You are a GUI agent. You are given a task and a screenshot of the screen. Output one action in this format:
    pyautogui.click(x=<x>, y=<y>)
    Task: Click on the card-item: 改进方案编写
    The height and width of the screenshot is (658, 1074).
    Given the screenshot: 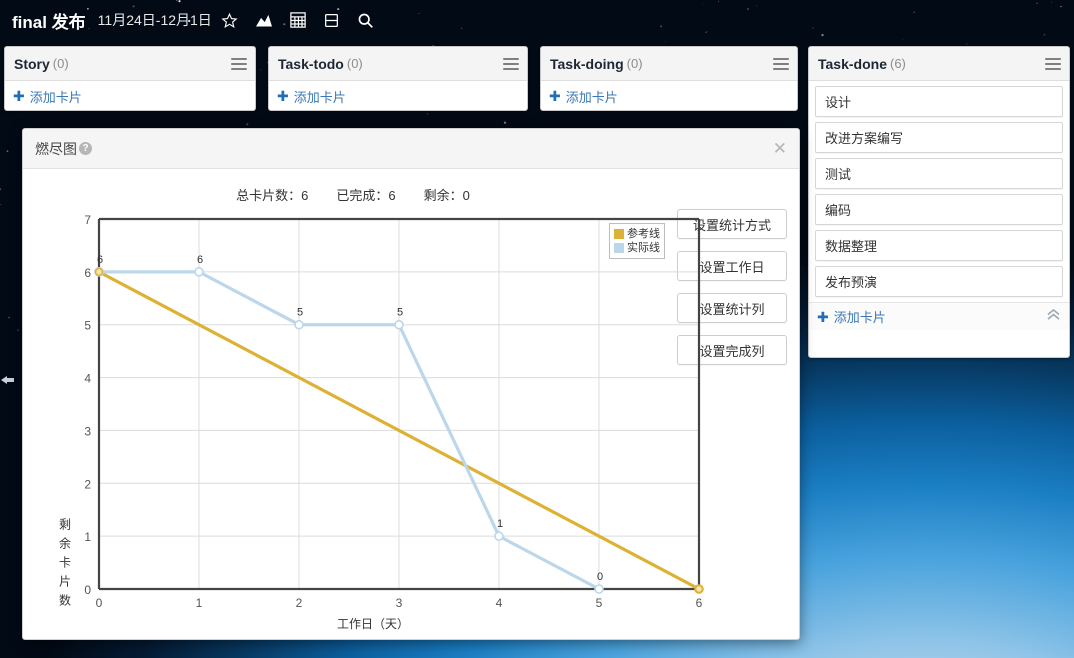 What is the action you would take?
    pyautogui.click(x=939, y=137)
    